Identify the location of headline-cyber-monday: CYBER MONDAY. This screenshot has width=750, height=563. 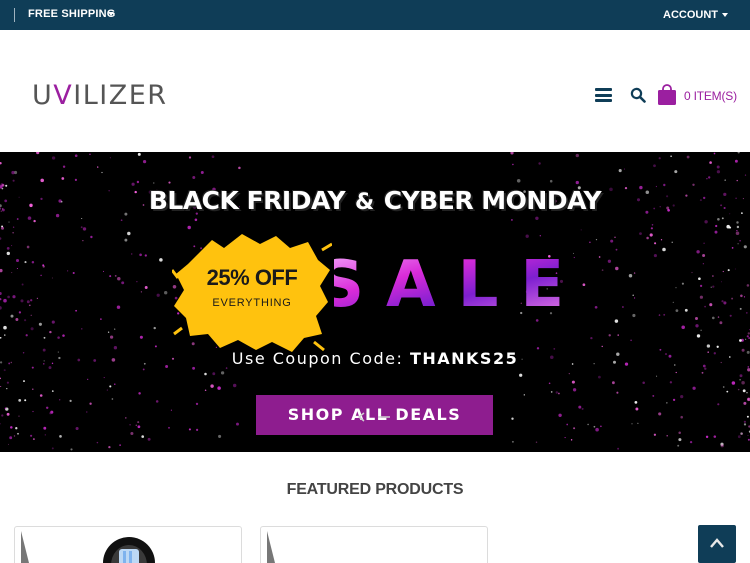
(492, 200).